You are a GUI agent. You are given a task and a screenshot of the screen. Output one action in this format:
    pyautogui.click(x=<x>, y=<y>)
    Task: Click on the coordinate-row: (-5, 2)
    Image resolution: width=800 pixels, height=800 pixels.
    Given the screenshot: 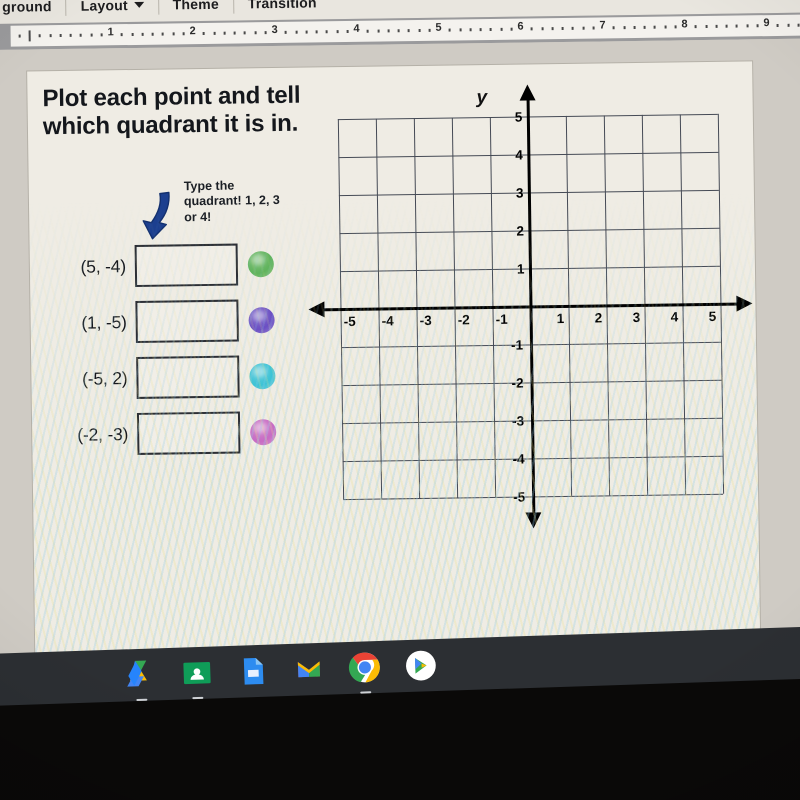 What is the action you would take?
    pyautogui.click(x=159, y=377)
    